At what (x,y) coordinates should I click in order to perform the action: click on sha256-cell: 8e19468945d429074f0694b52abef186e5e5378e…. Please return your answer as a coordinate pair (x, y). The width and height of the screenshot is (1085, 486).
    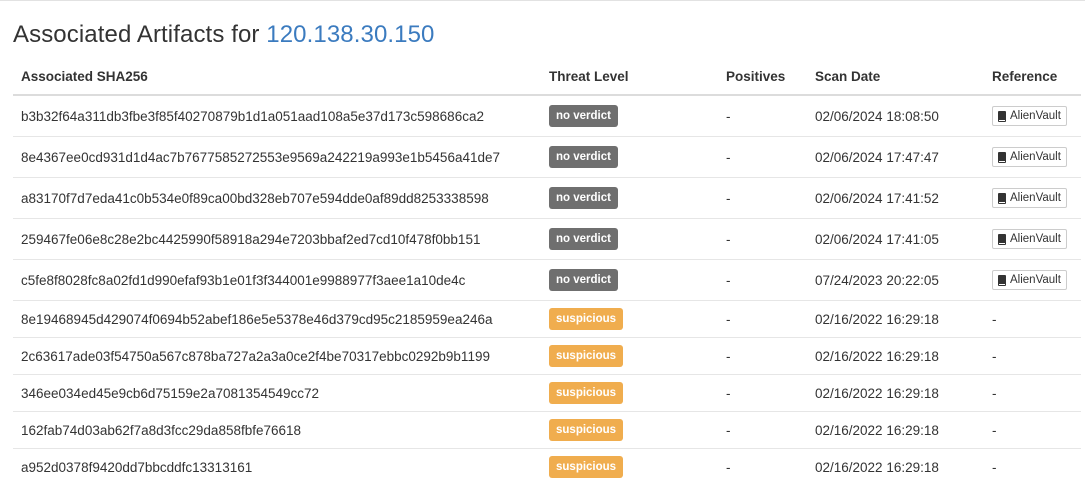
    Looking at the image, I should click on (277, 319).